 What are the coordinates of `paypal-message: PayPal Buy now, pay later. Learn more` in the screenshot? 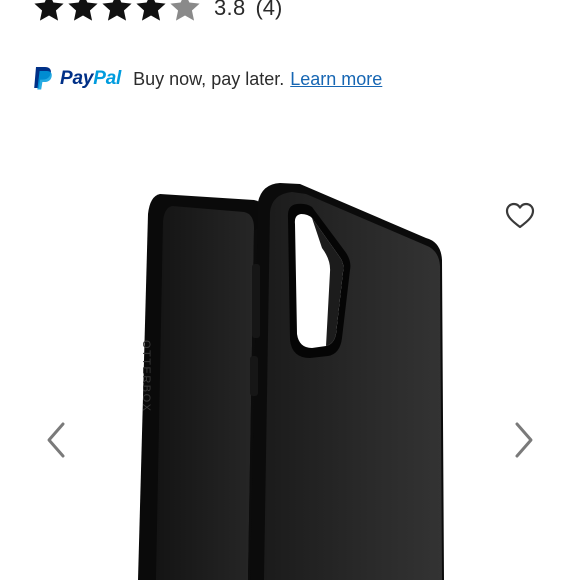 It's located at (207, 79).